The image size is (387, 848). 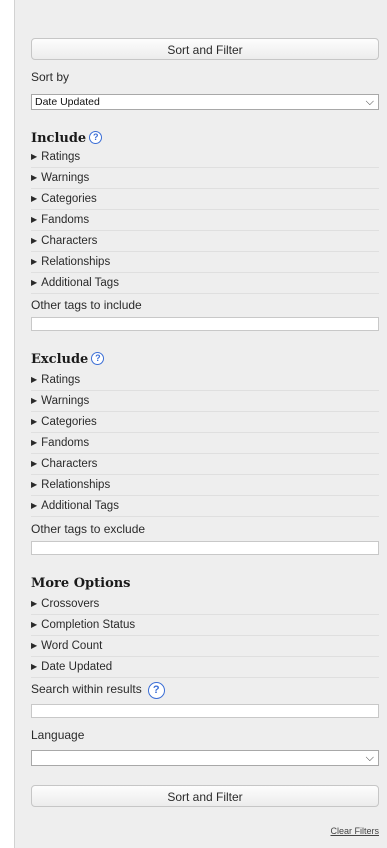 I want to click on include-item-label: Relationships, so click(x=76, y=262).